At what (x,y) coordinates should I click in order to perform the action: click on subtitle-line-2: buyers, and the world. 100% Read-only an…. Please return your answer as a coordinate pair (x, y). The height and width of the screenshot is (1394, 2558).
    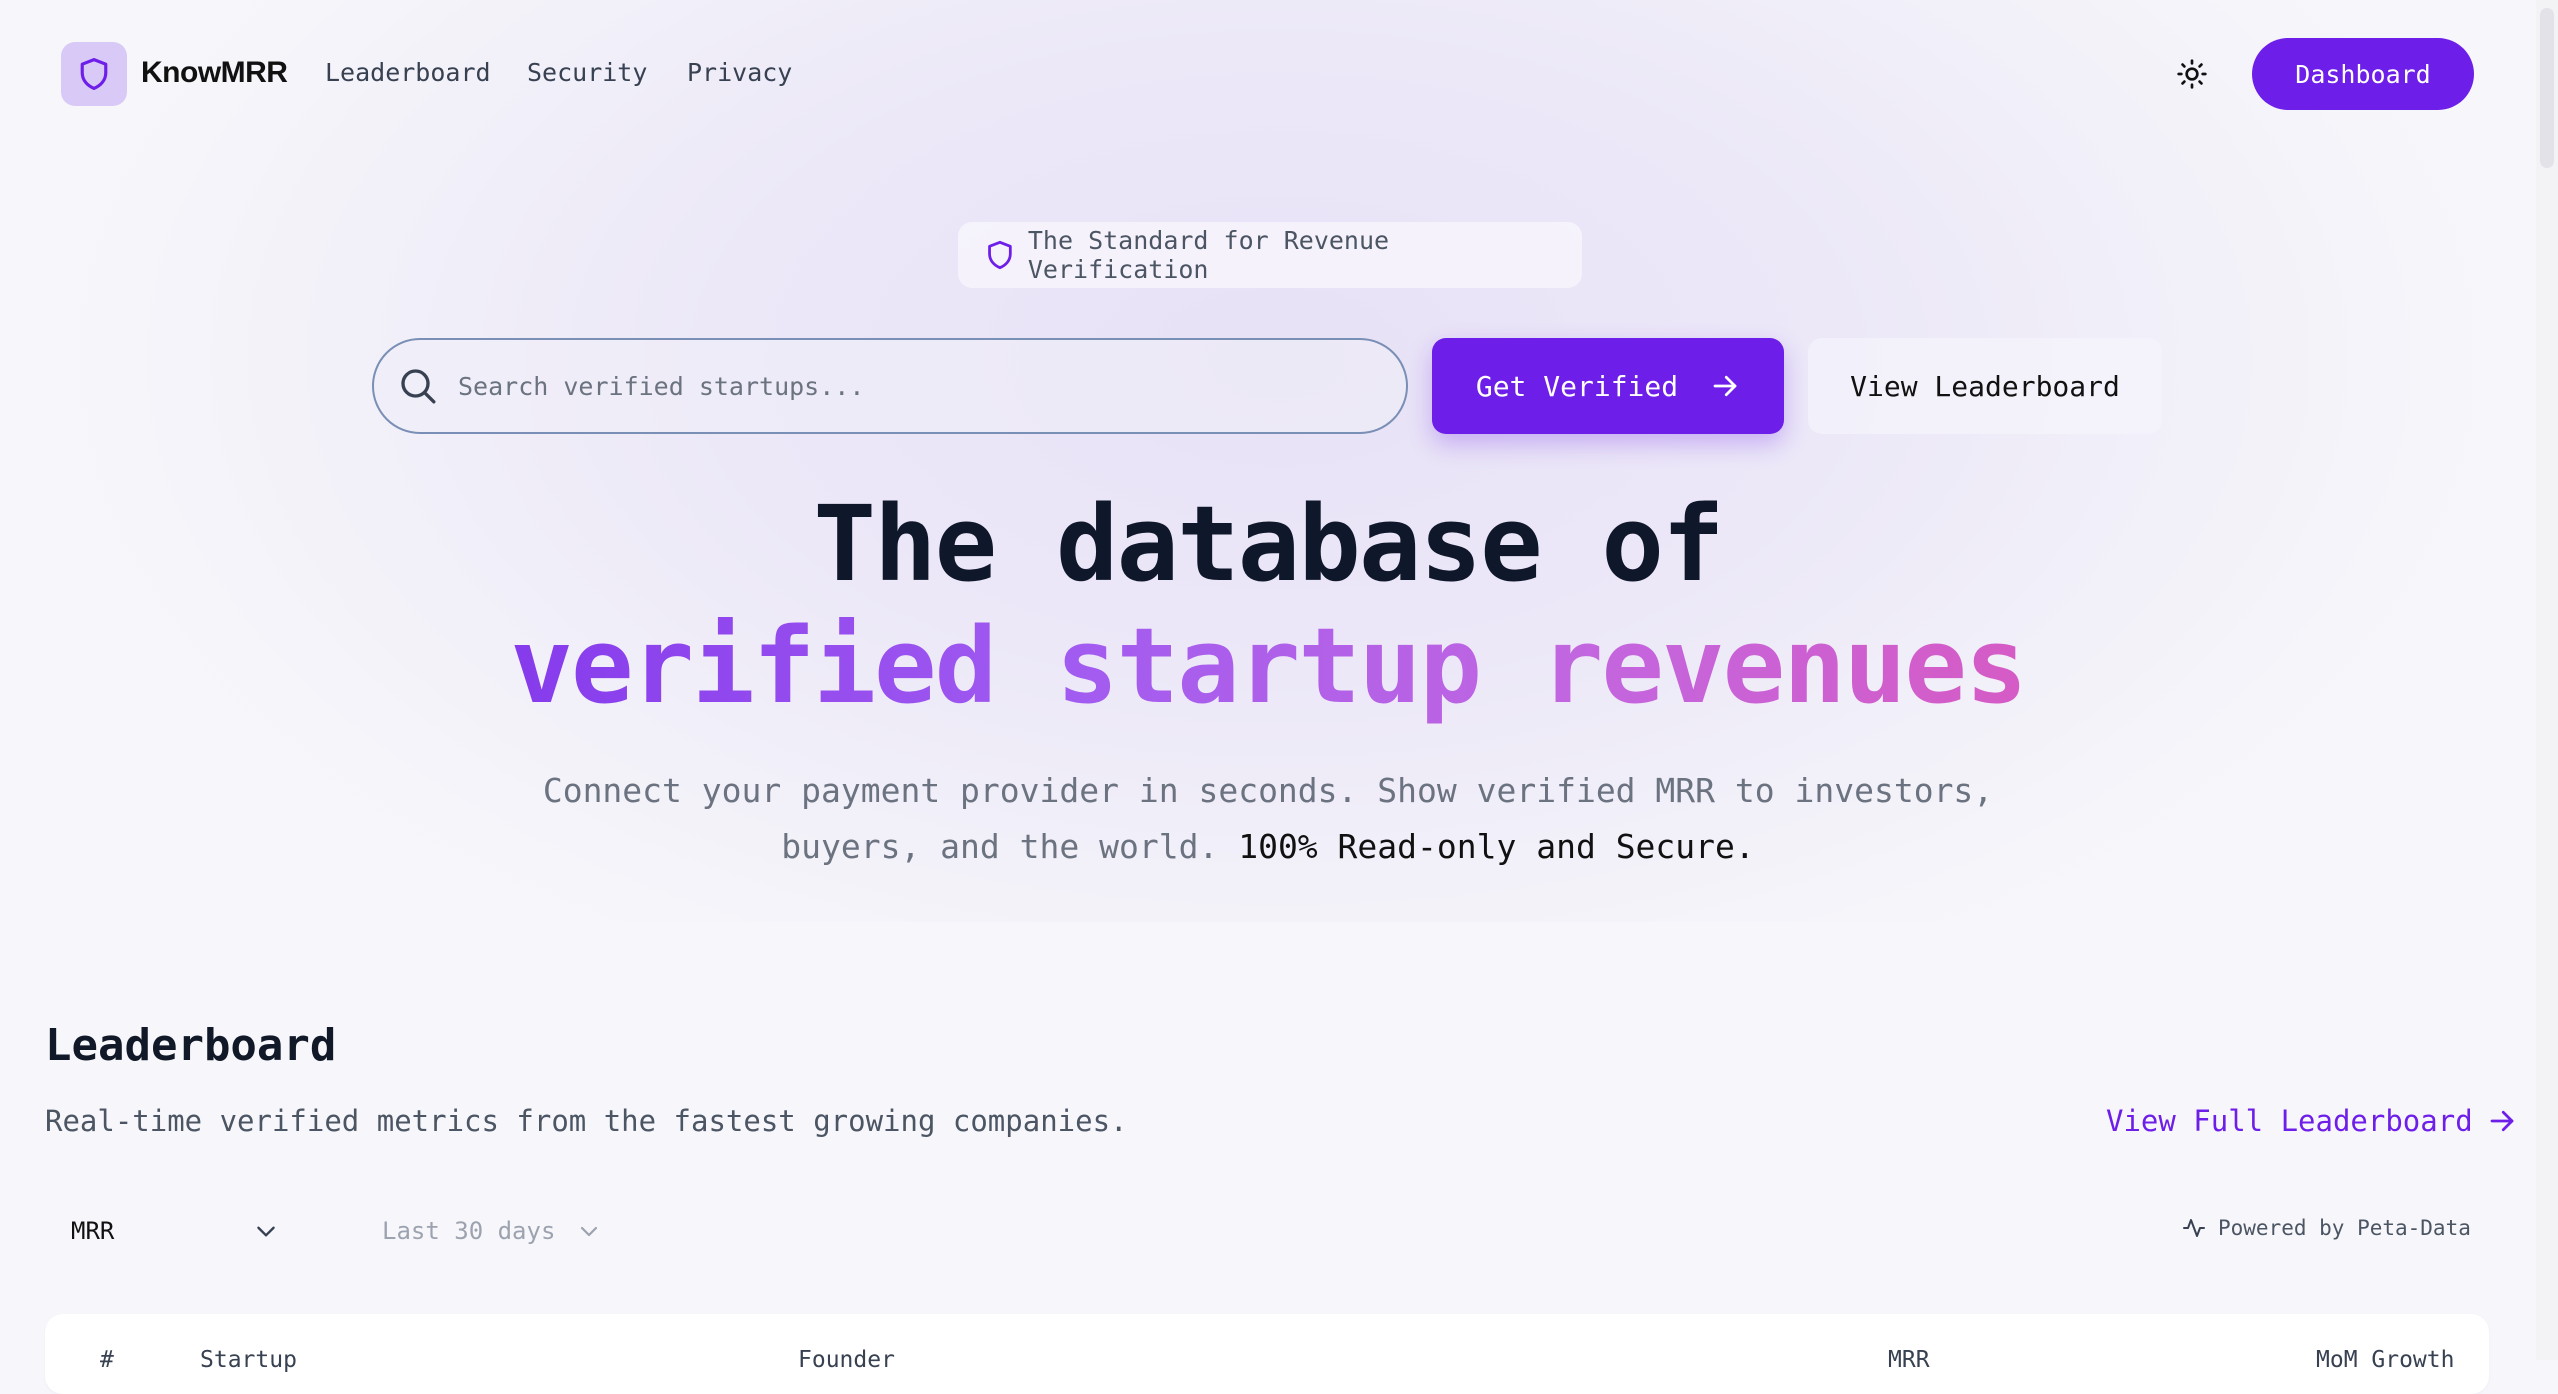
    Looking at the image, I should click on (1268, 847).